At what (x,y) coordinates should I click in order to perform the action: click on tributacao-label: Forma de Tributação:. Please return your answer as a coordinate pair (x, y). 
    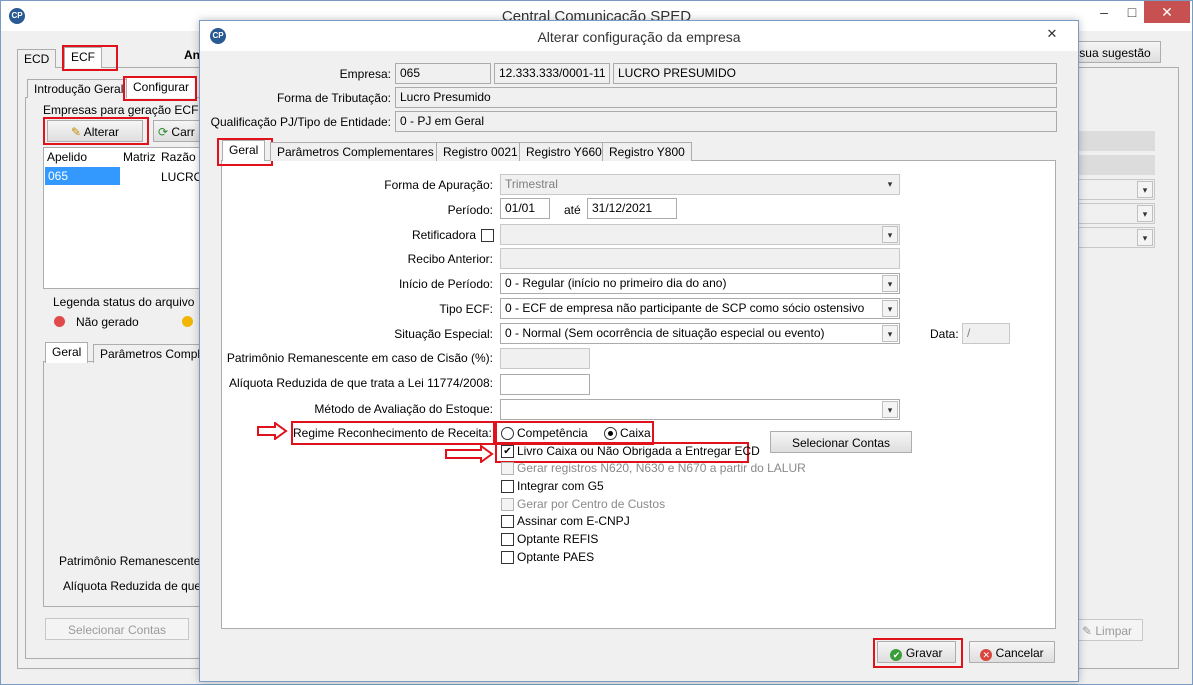
    Looking at the image, I should click on (333, 98).